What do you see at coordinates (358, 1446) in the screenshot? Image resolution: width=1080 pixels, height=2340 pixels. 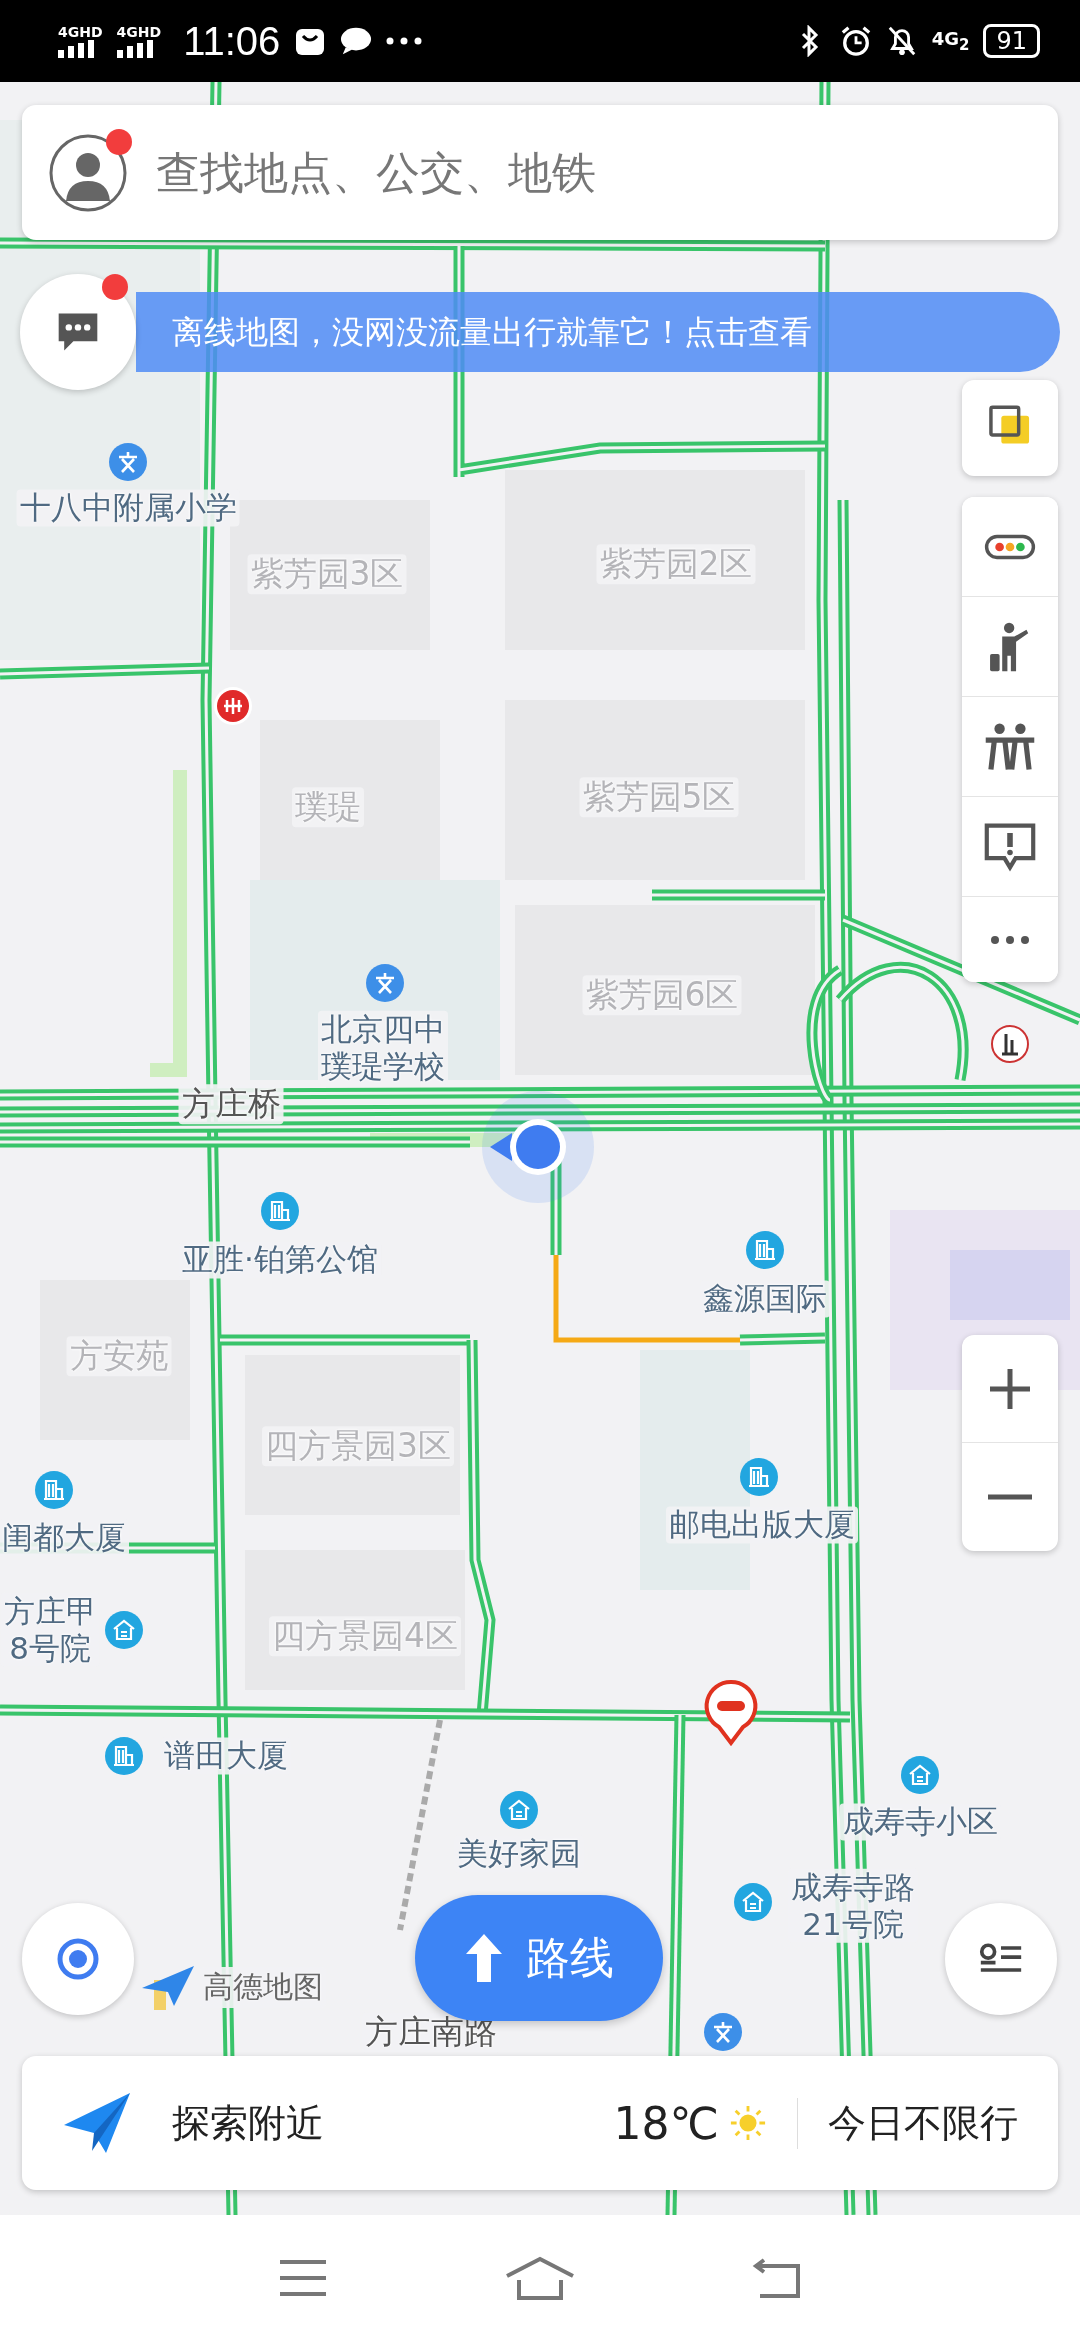 I see `map-label: 四方景园3区` at bounding box center [358, 1446].